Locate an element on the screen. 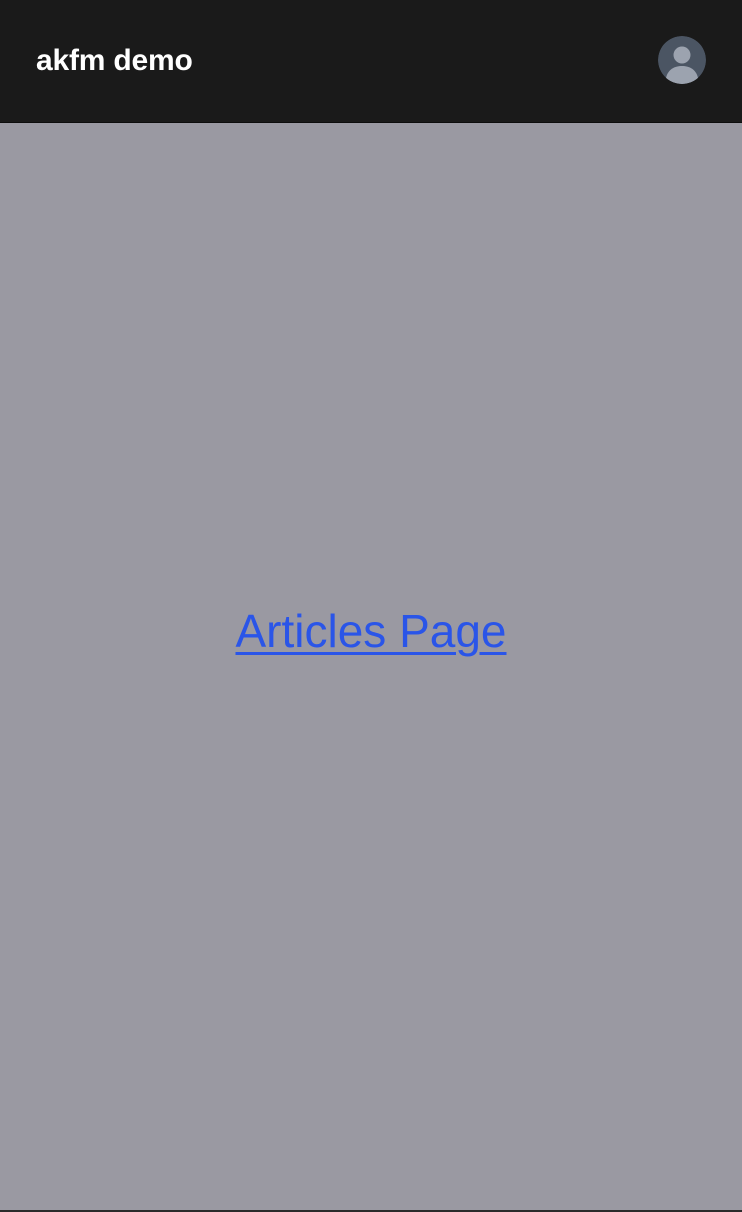 The width and height of the screenshot is (742, 1212). articles-page-link: Articles Page is located at coordinates (371, 631).